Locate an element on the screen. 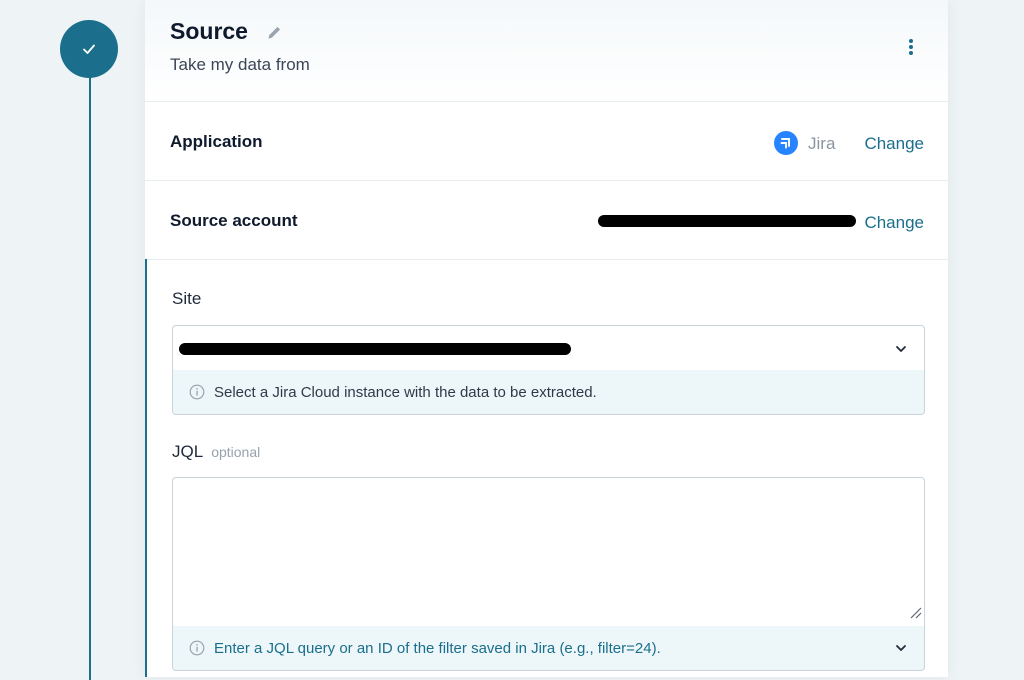  edit-title-icon is located at coordinates (274, 35).